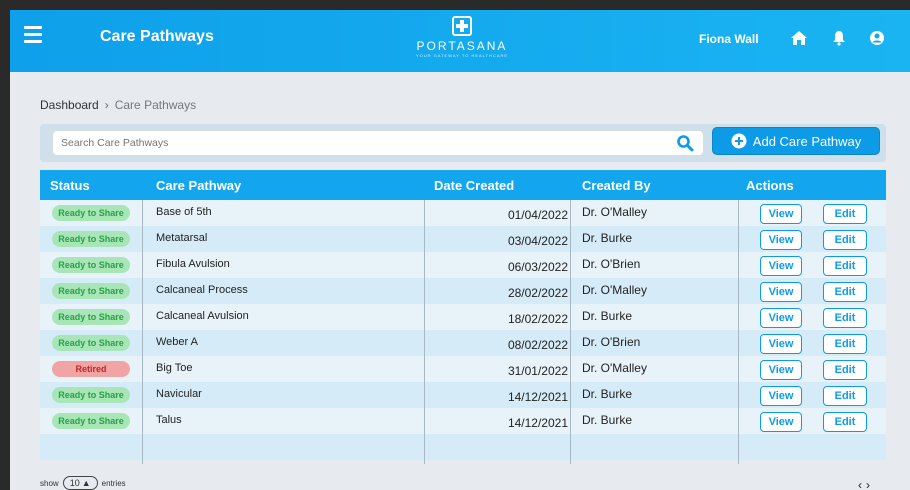  What do you see at coordinates (463, 447) in the screenshot?
I see `table-row-empty` at bounding box center [463, 447].